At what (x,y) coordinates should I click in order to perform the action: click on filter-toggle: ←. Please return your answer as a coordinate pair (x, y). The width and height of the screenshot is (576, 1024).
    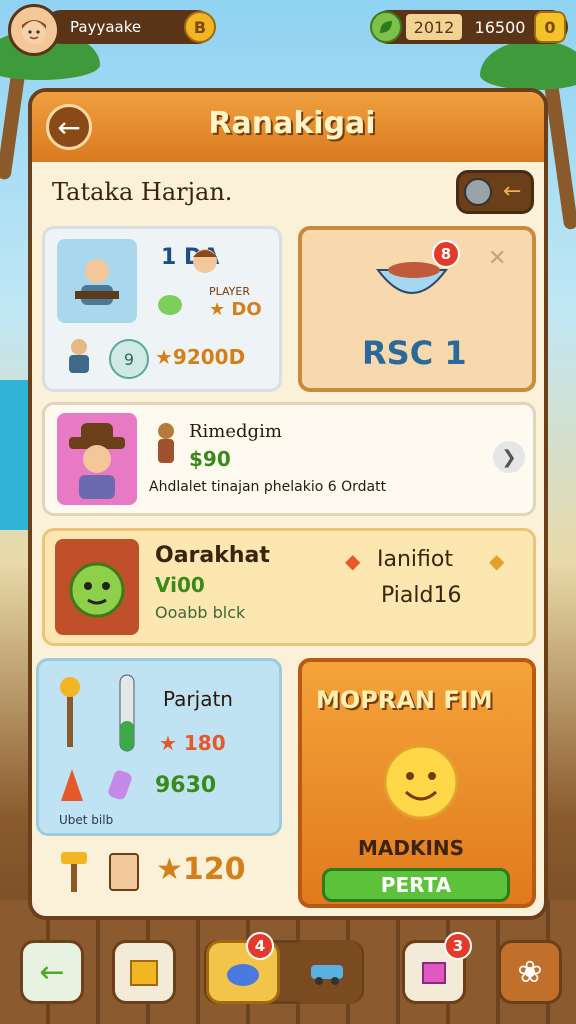
    Looking at the image, I should click on (495, 192).